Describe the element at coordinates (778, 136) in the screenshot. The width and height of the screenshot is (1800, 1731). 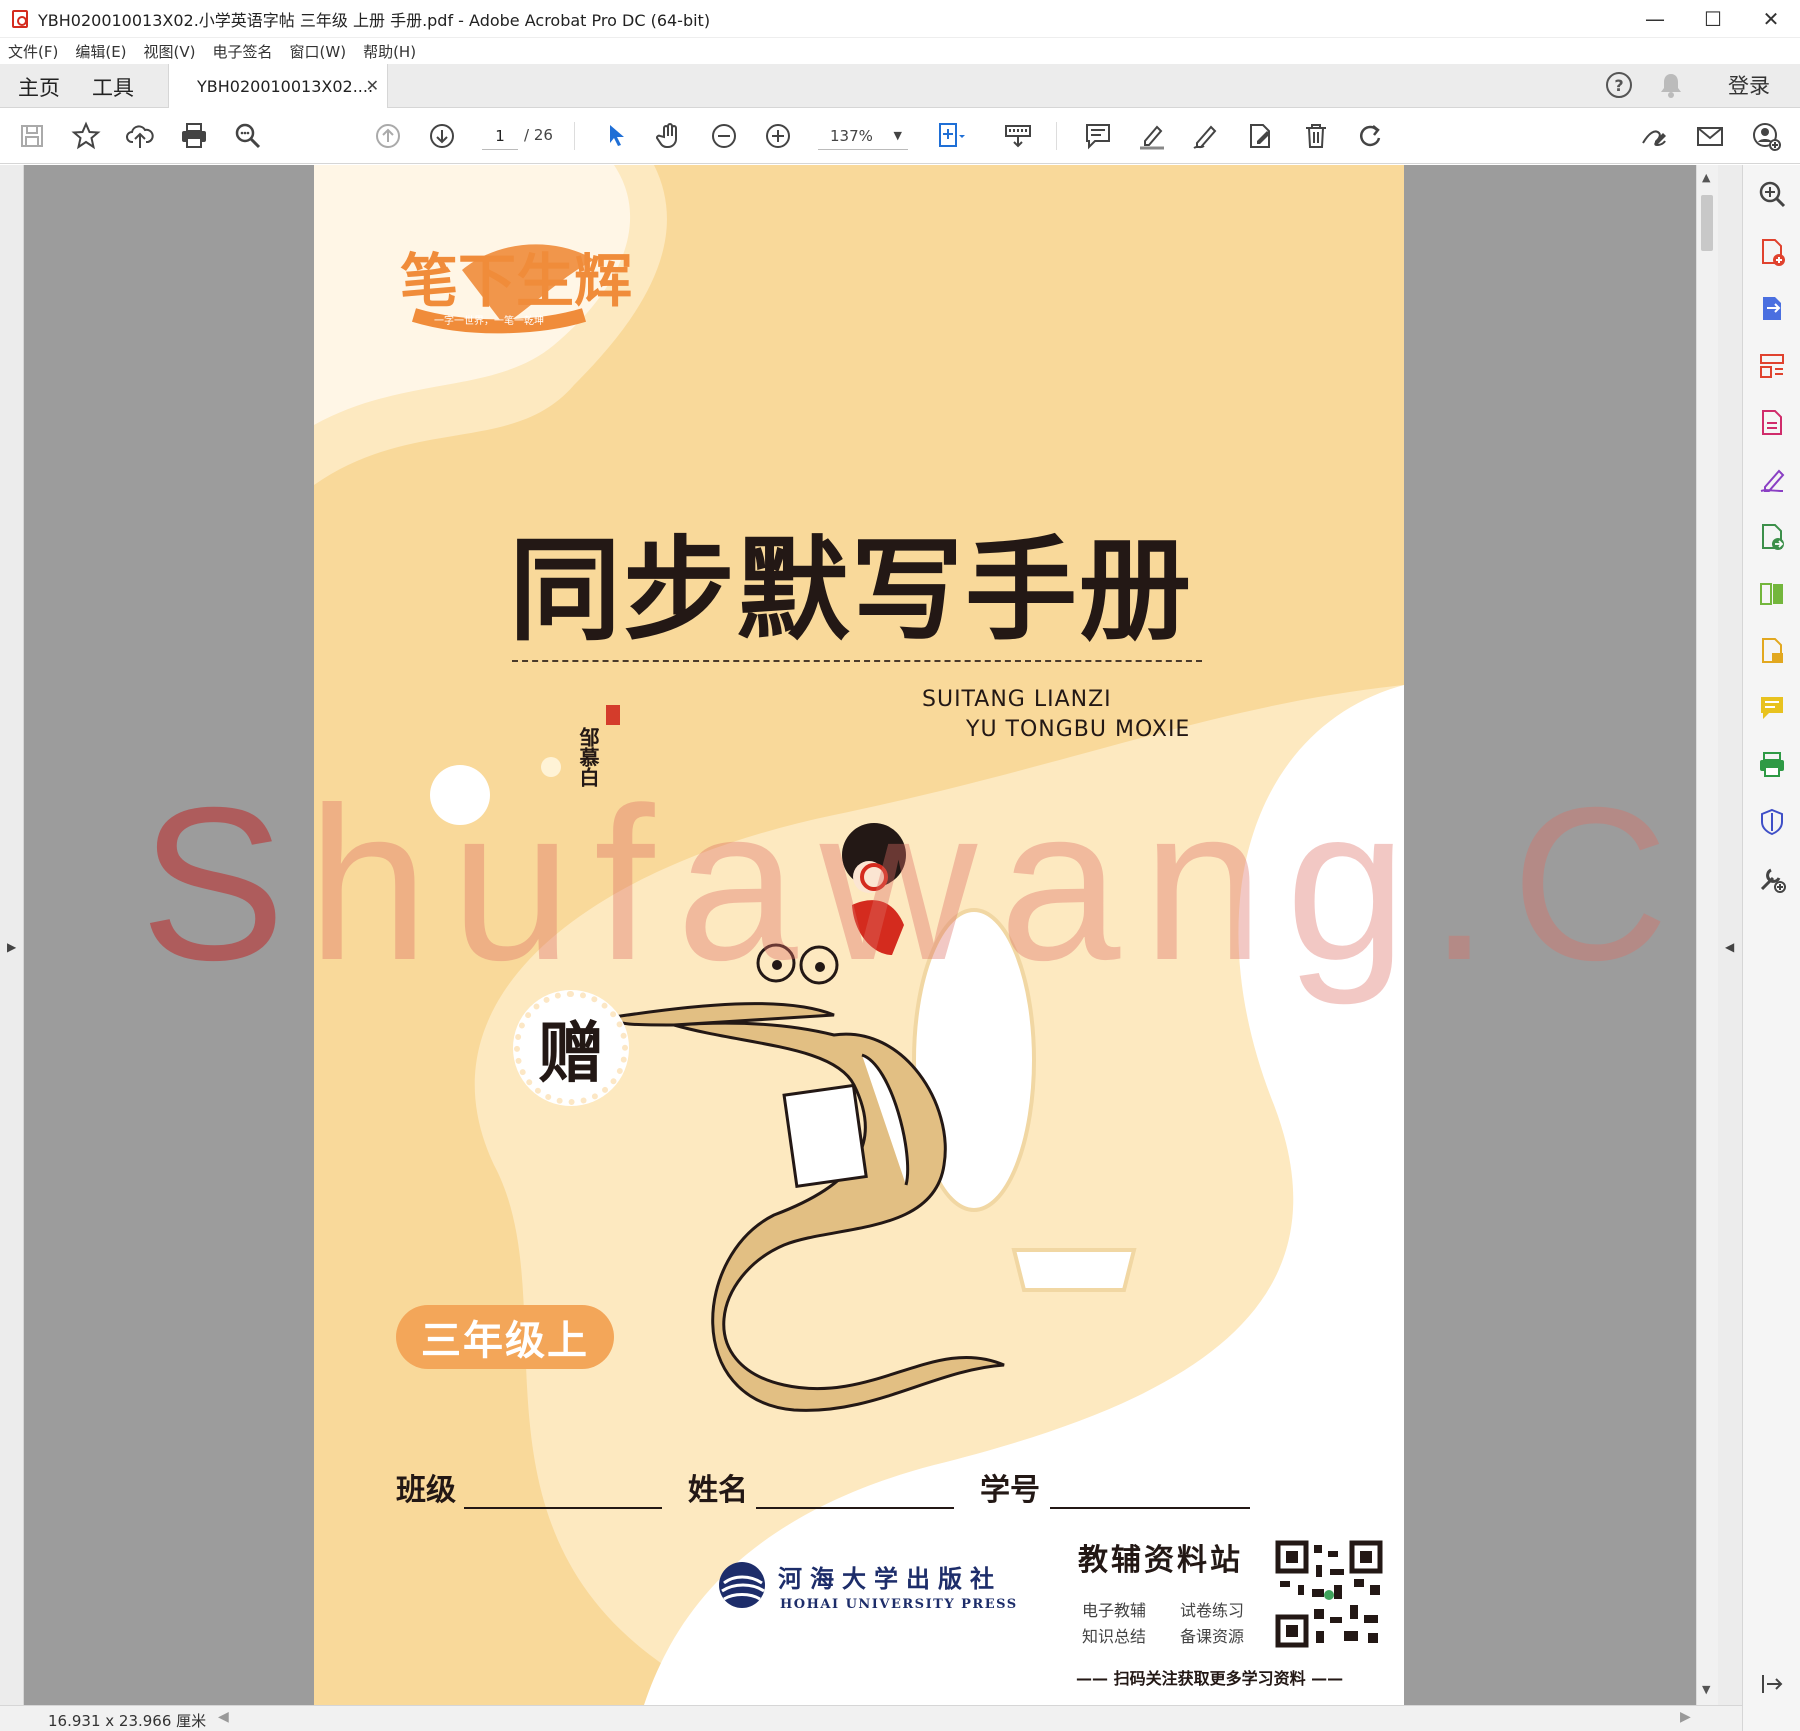
I see `zoom-in-icon` at that location.